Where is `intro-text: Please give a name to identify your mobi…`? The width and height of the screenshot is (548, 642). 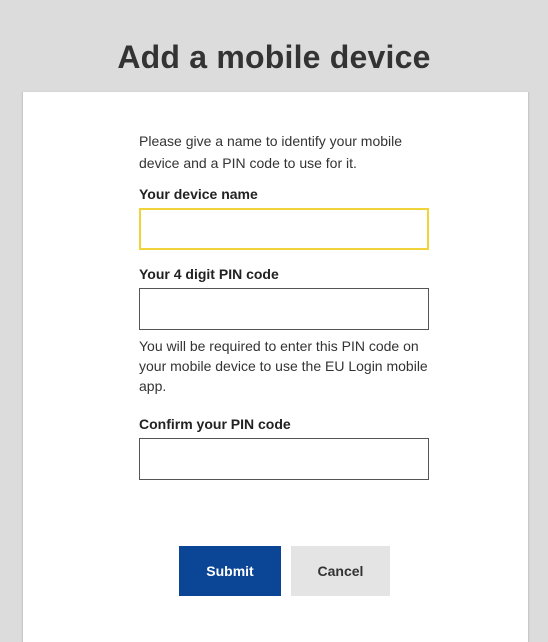
intro-text: Please give a name to identify your mobi… is located at coordinates (271, 152).